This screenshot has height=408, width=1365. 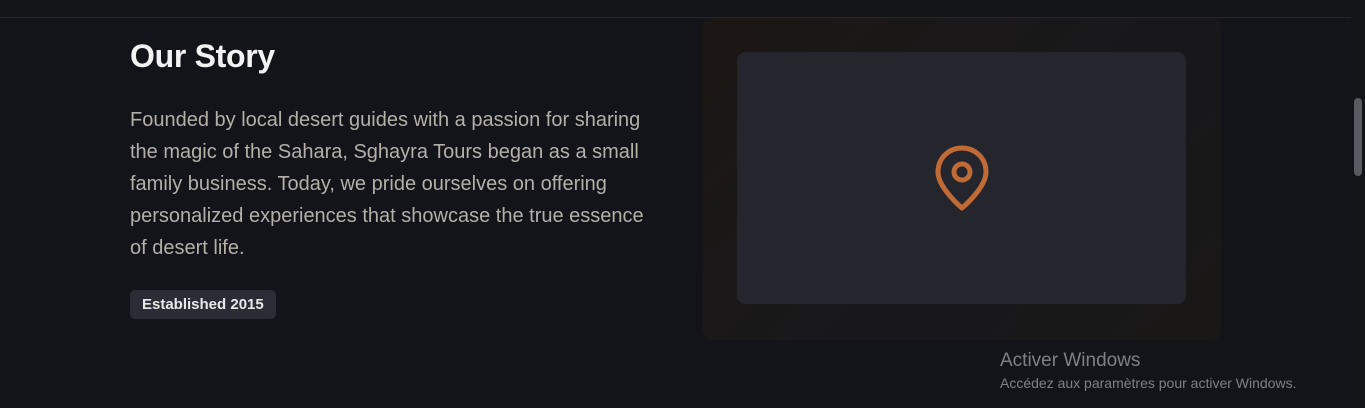 What do you see at coordinates (1358, 204) in the screenshot?
I see `vertical-scrollbar` at bounding box center [1358, 204].